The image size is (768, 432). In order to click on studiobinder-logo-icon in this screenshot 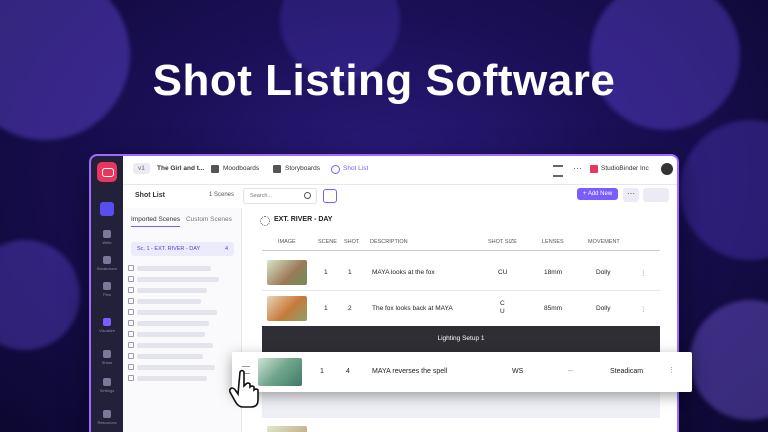, I will do `click(107, 172)`.